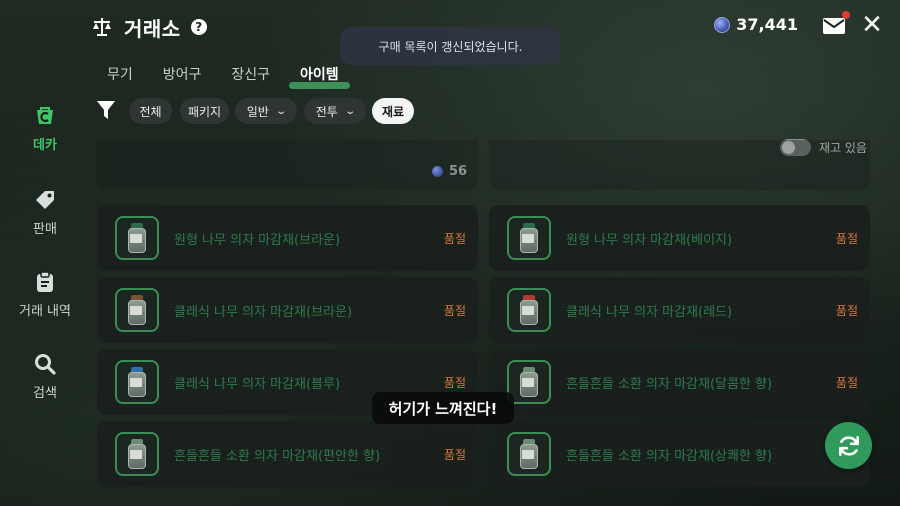 This screenshot has height=506, width=900. Describe the element at coordinates (263, 312) in the screenshot. I see `item-name: 클래식 나무 의자 마감재(브라운)` at that location.